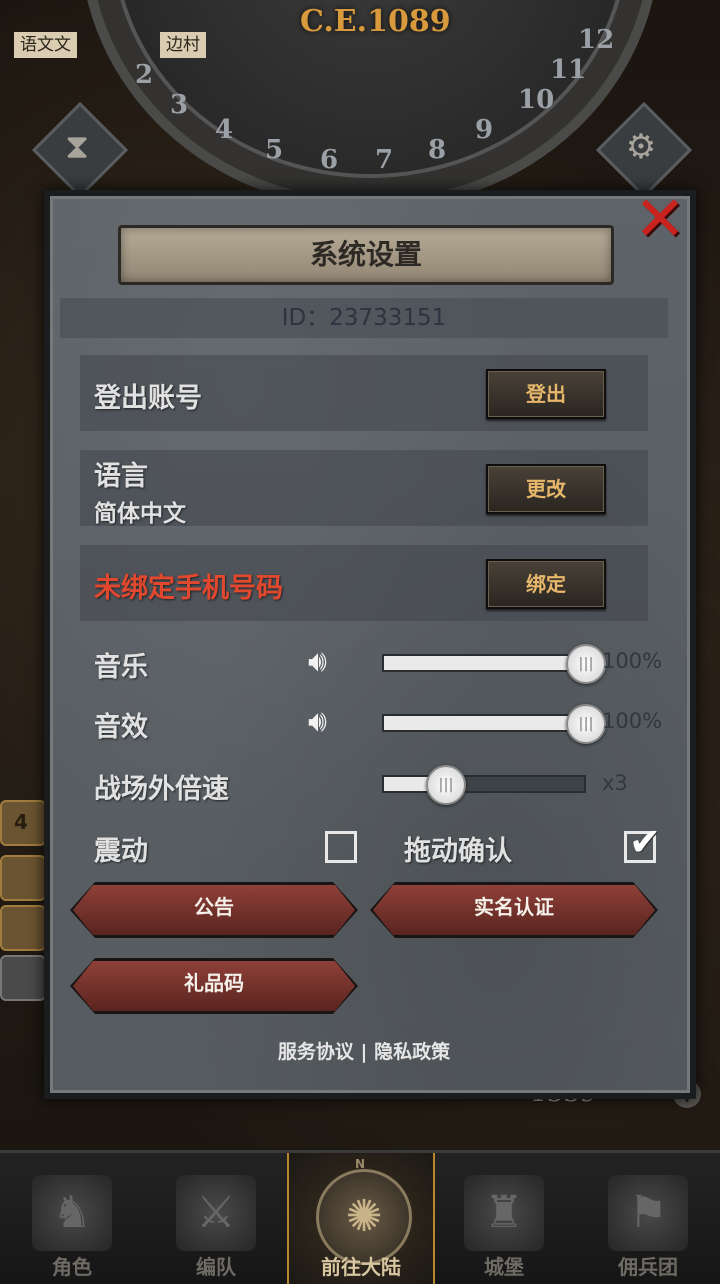  Describe the element at coordinates (615, 783) in the screenshot. I see `speed-value: x3` at that location.